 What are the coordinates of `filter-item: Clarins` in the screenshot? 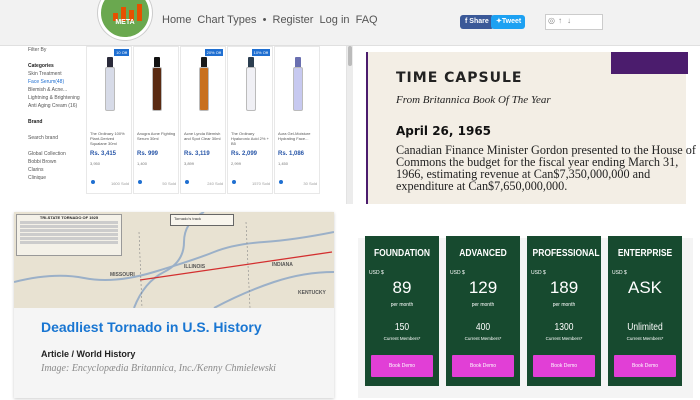 It's located at (54, 170).